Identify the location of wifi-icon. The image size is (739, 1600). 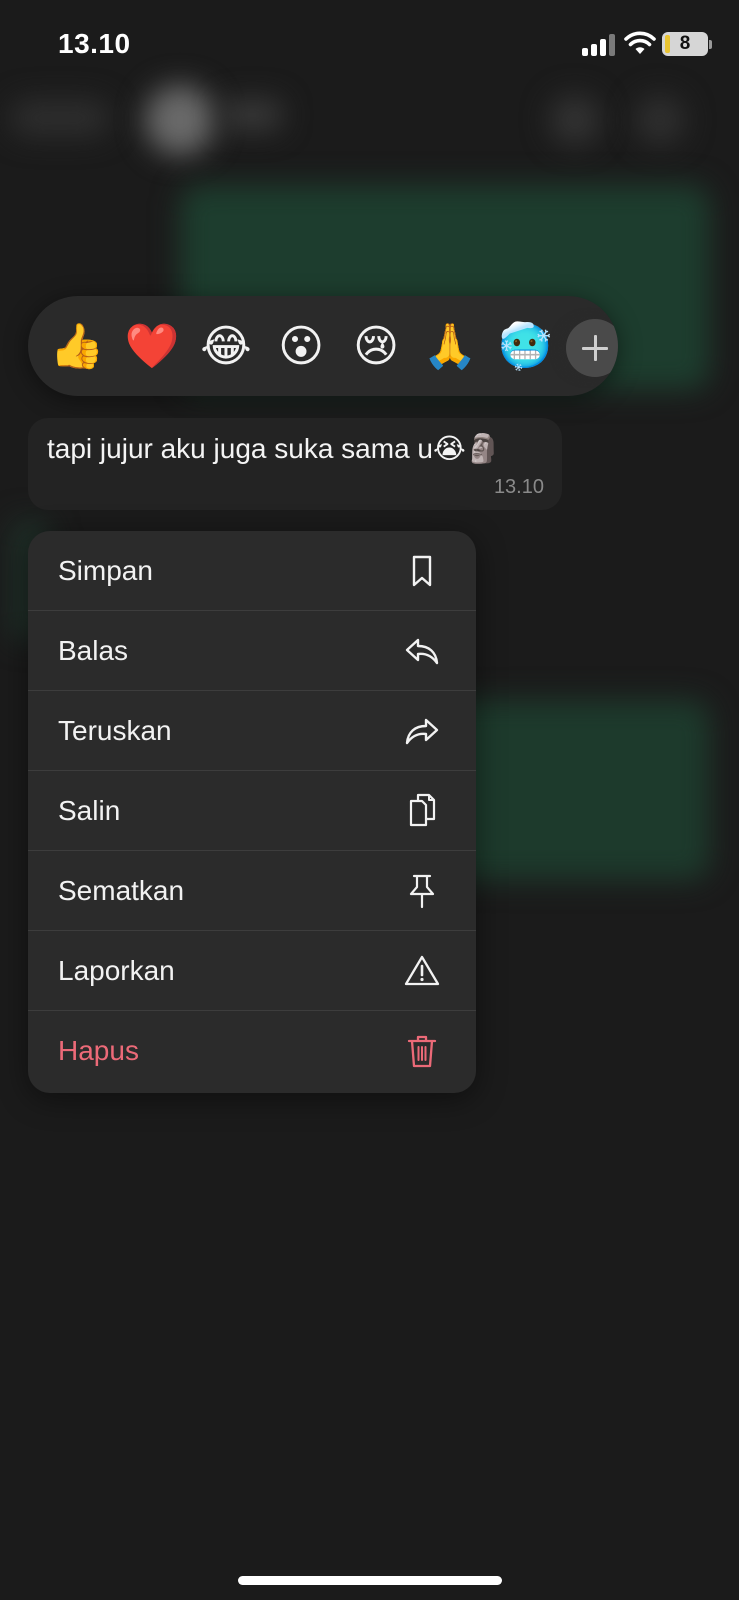
(640, 42).